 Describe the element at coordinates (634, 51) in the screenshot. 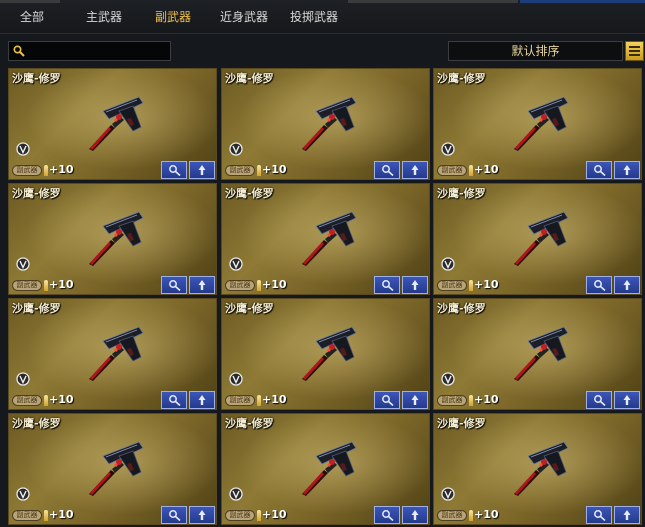

I see `menu-icon` at that location.